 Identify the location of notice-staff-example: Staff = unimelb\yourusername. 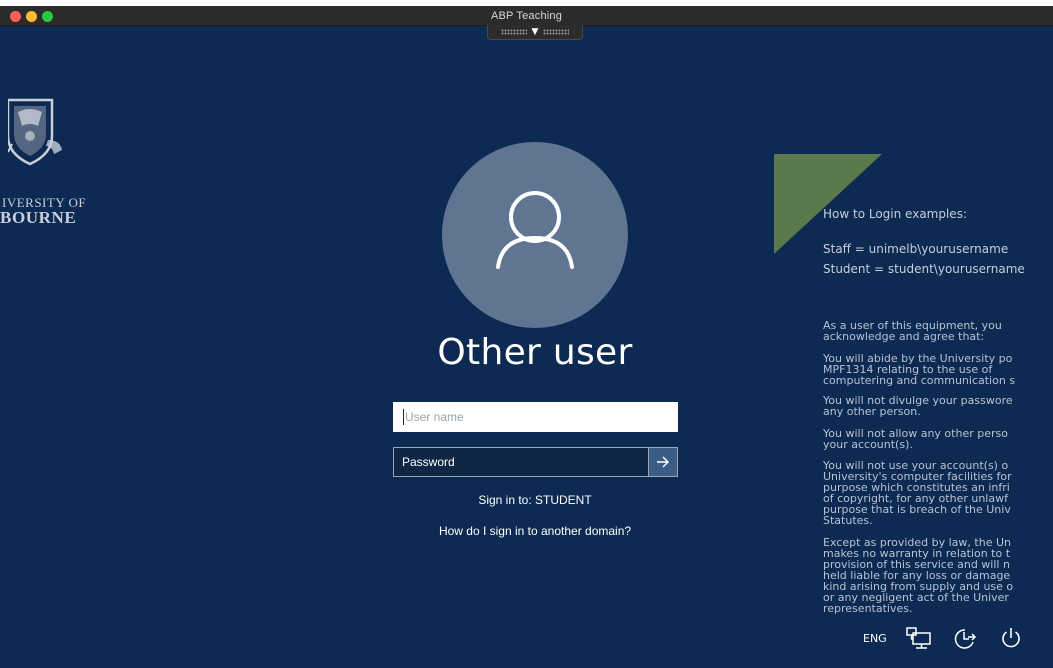
(916, 249).